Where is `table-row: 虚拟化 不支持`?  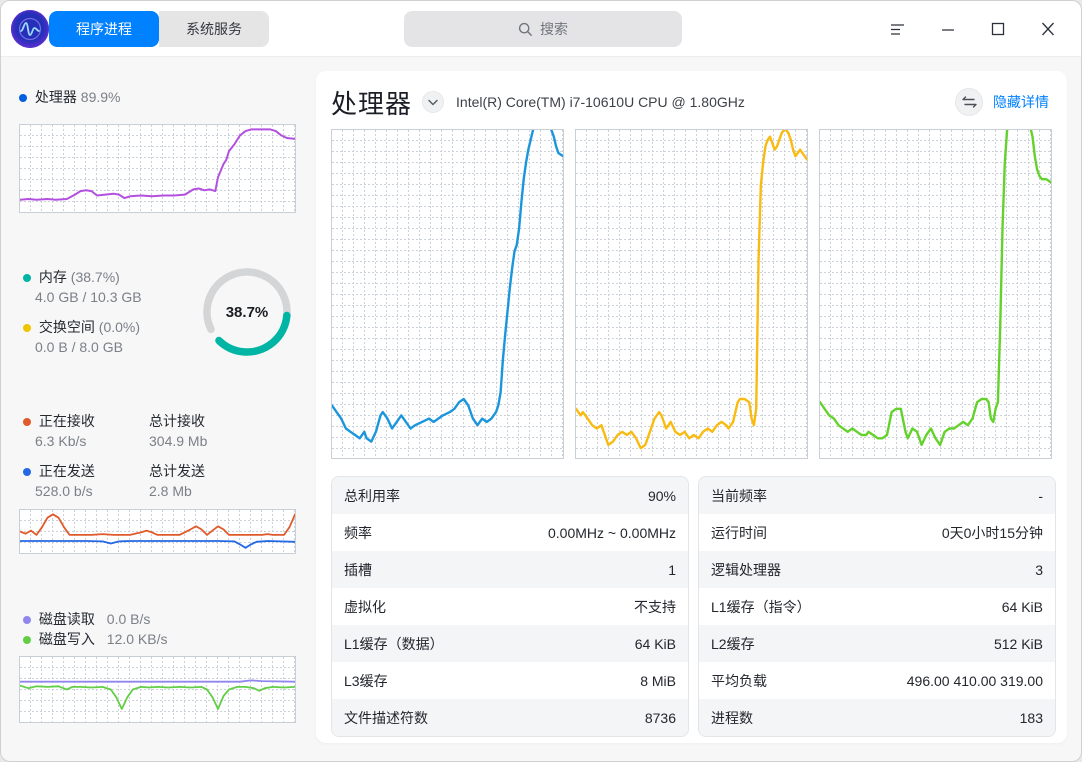
table-row: 虚拟化 不支持 is located at coordinates (510, 606).